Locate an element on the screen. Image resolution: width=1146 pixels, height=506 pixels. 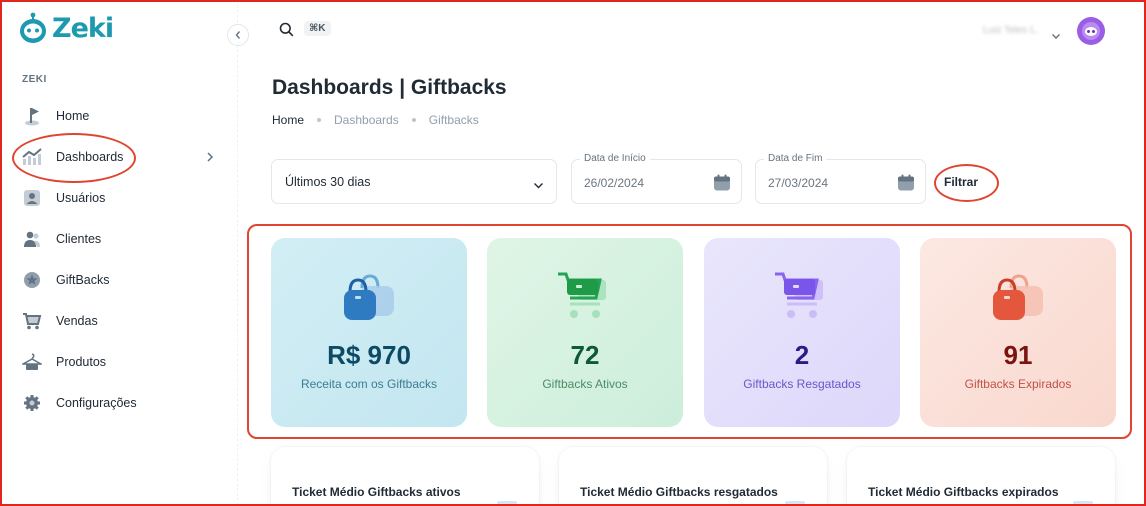
sidebar-item-home: Home is located at coordinates (122, 116).